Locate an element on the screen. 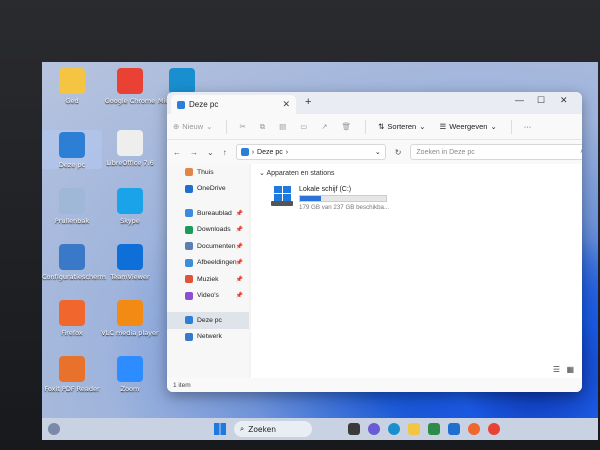 The width and height of the screenshot is (600, 450). search-icon: ⌕ is located at coordinates (581, 152).